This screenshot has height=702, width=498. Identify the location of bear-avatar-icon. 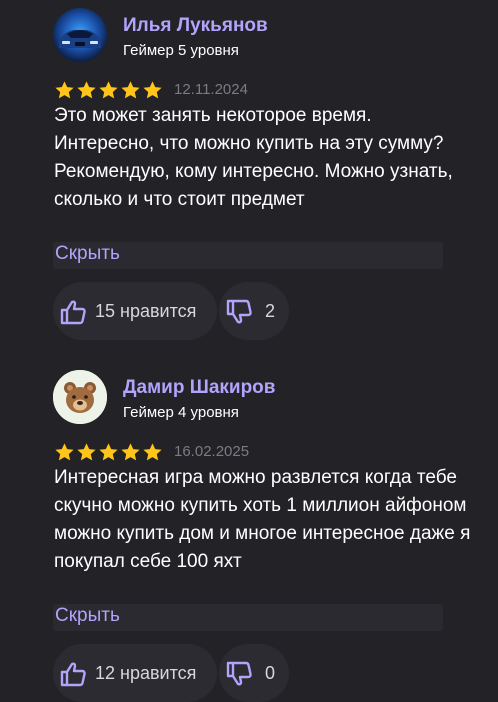
(80, 397).